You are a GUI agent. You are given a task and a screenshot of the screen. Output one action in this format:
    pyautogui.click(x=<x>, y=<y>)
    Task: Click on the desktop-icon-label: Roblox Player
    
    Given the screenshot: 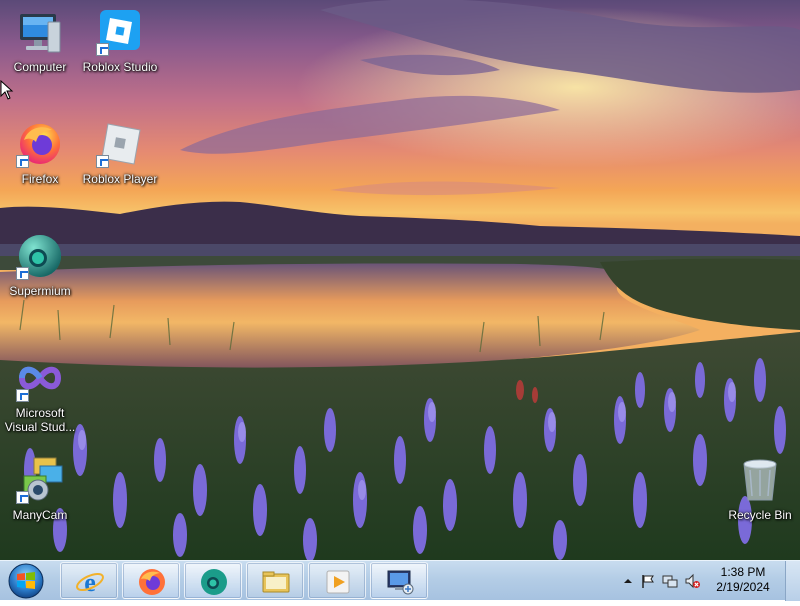 What is the action you would take?
    pyautogui.click(x=120, y=179)
    